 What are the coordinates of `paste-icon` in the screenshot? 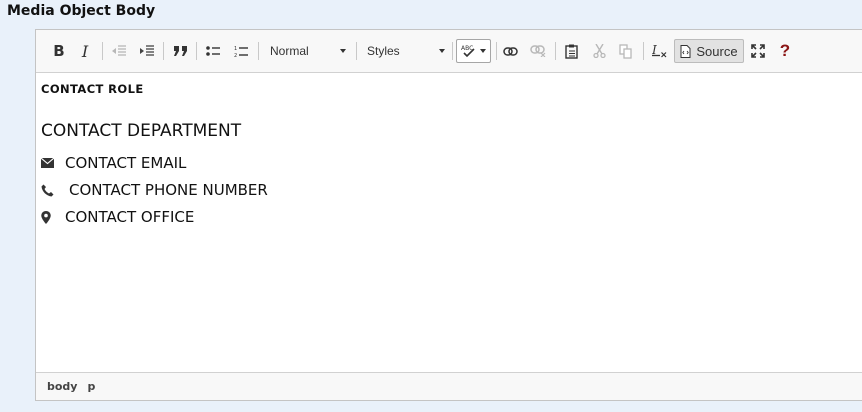 It's located at (571, 51).